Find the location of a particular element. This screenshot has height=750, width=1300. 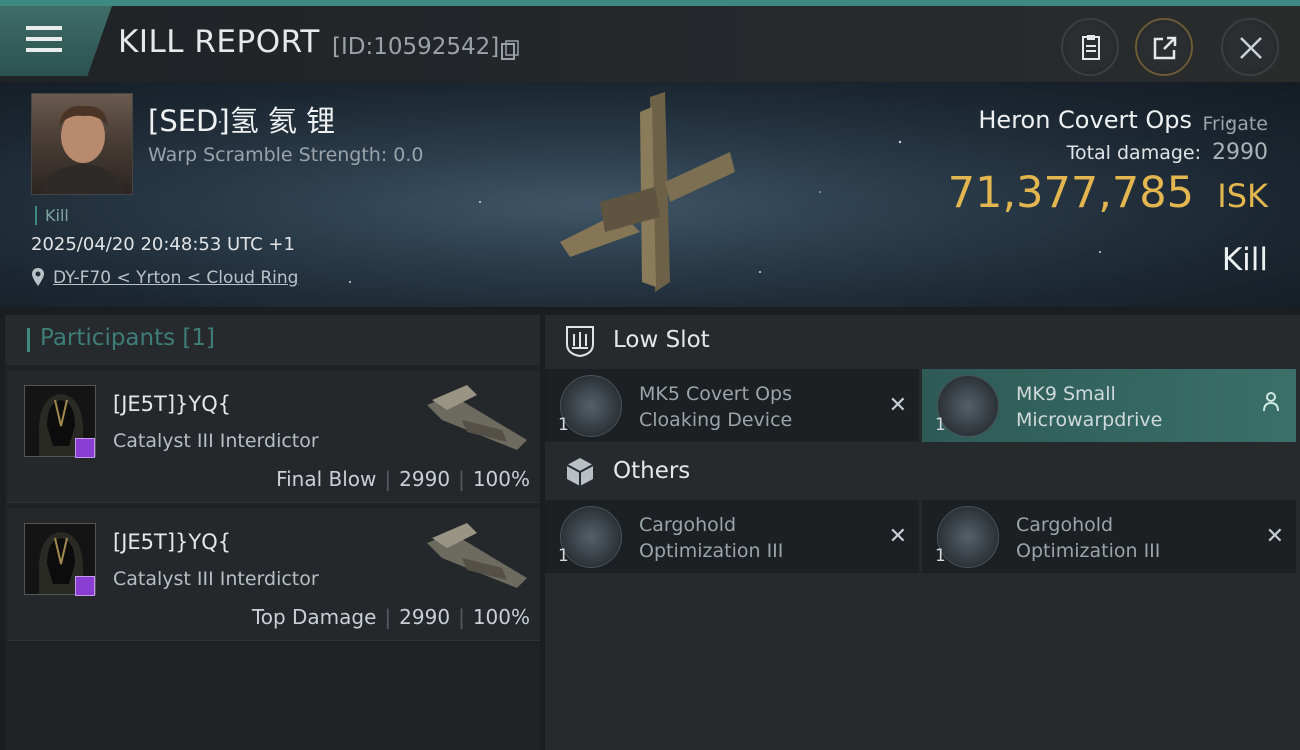

share-button is located at coordinates (1164, 47).